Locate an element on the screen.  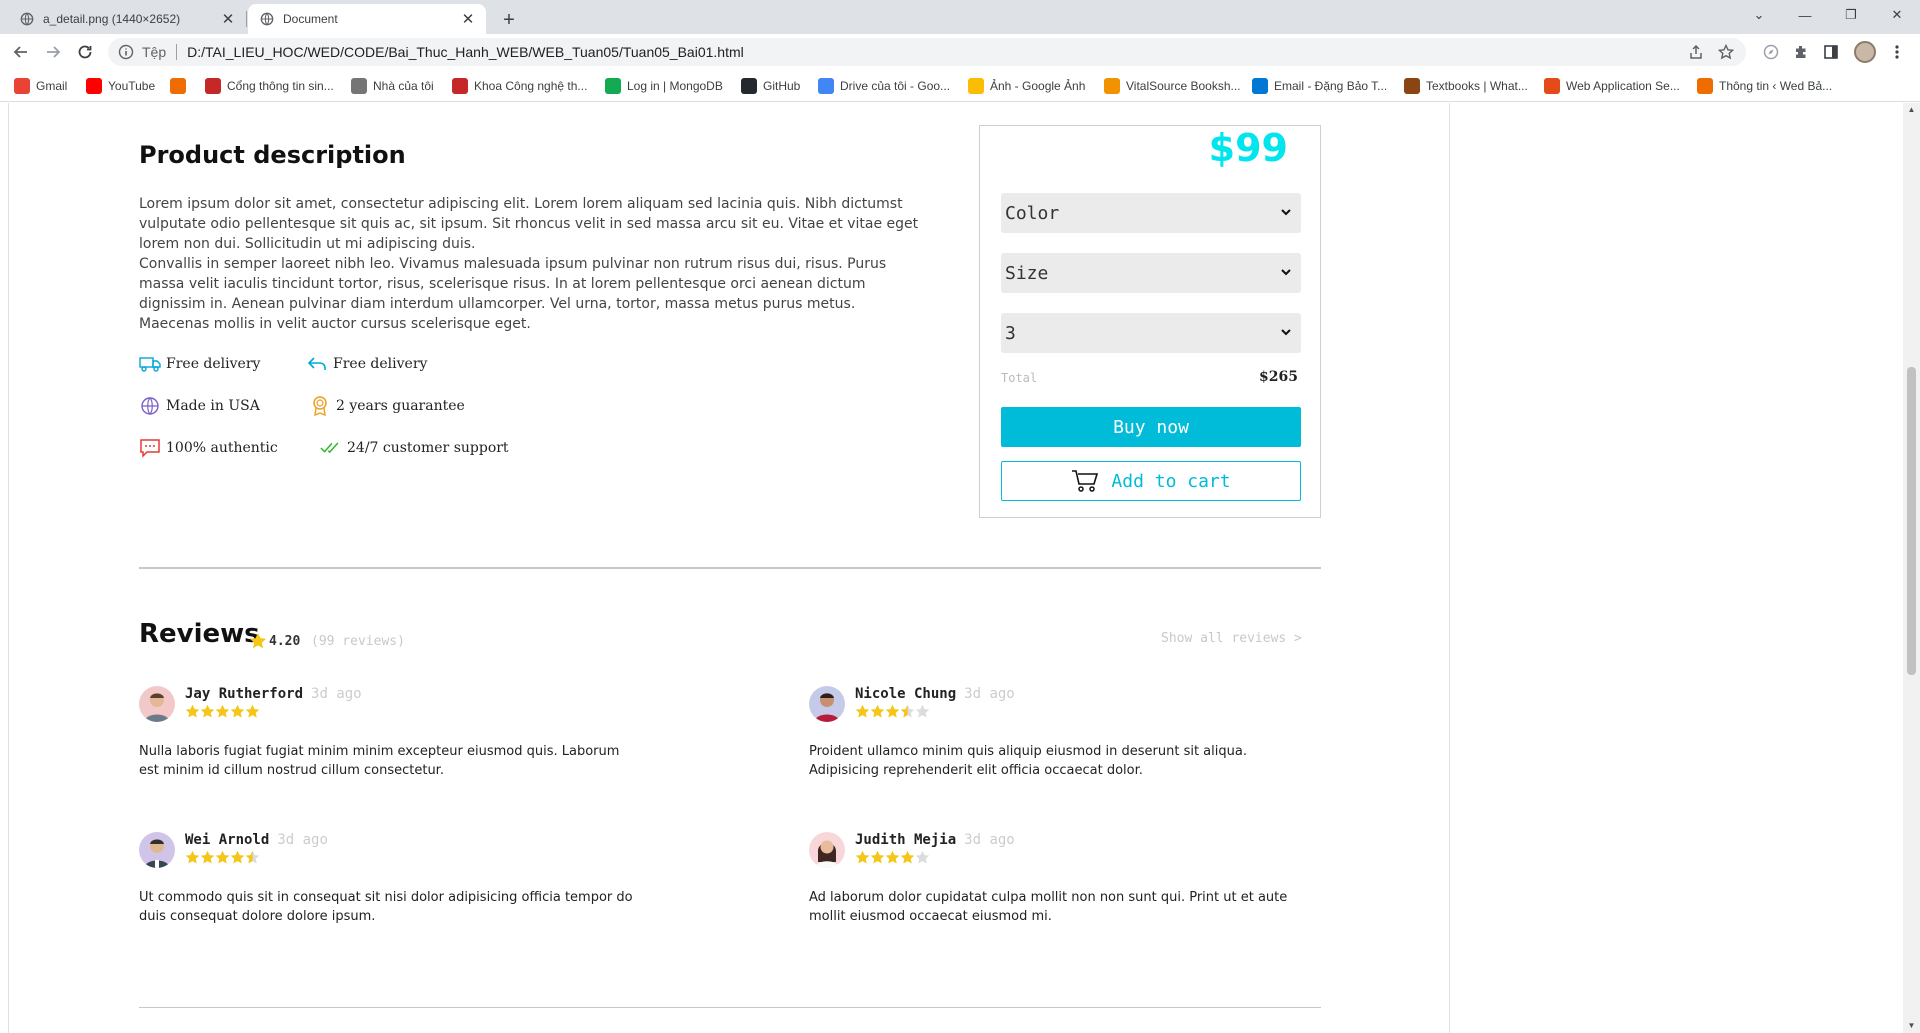
buy-now-button: Buy now is located at coordinates (1151, 427).